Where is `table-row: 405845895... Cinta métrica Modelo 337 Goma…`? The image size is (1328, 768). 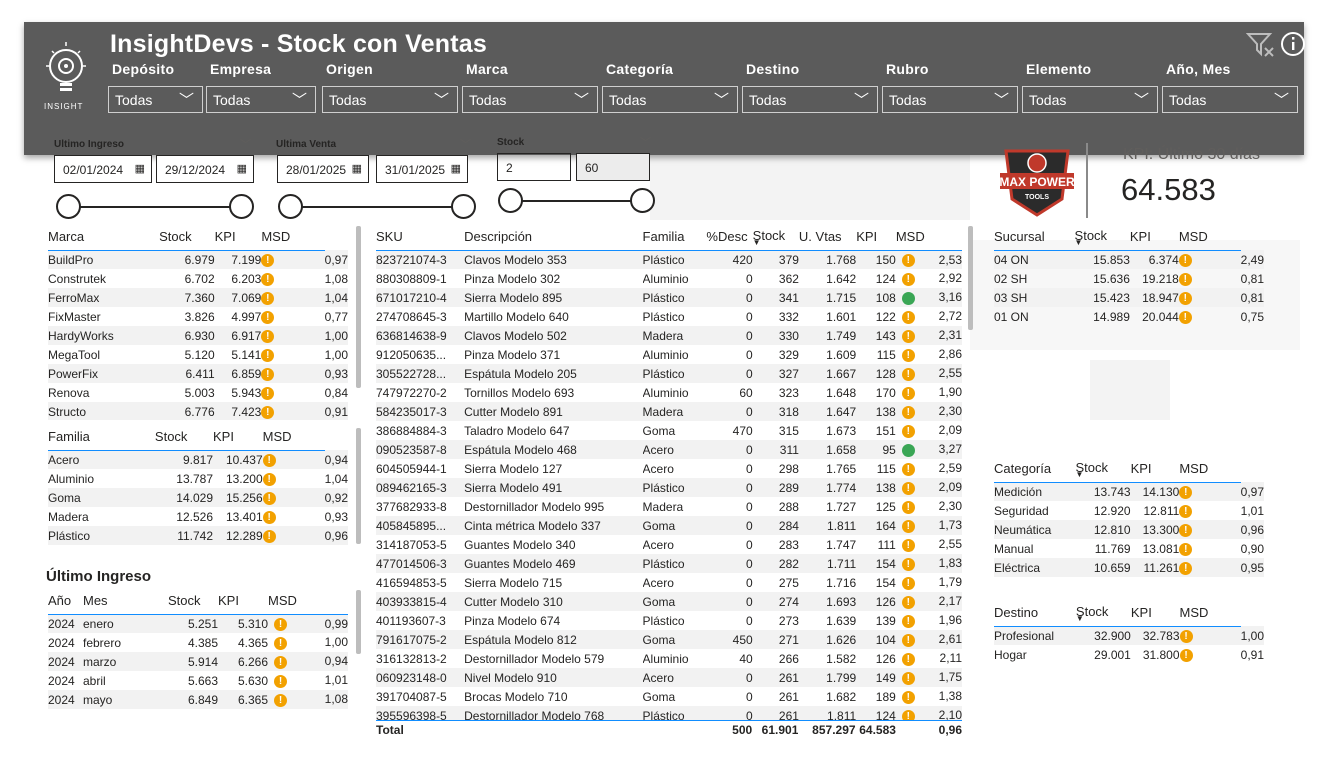 table-row: 405845895... Cinta métrica Modelo 337 Goma… is located at coordinates (669, 525).